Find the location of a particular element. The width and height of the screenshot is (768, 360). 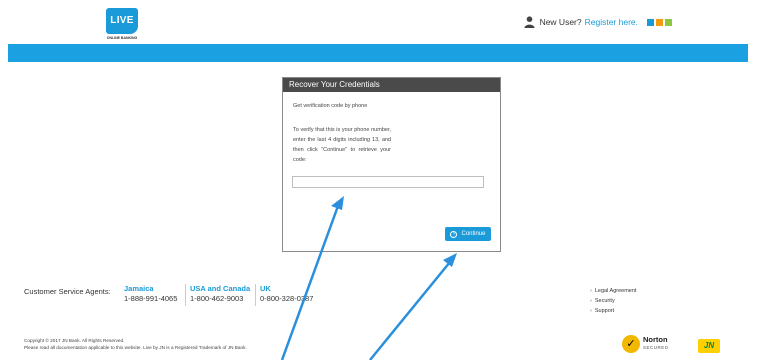

footer-link-label: Legal Agreement is located at coordinates (615, 291).